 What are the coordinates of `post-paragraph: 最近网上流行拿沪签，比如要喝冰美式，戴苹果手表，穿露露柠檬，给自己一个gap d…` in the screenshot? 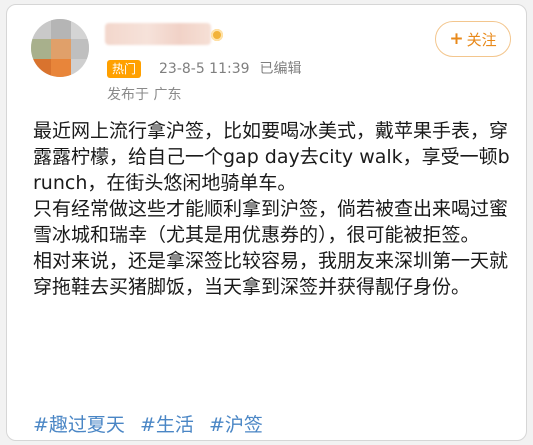 It's located at (271, 157).